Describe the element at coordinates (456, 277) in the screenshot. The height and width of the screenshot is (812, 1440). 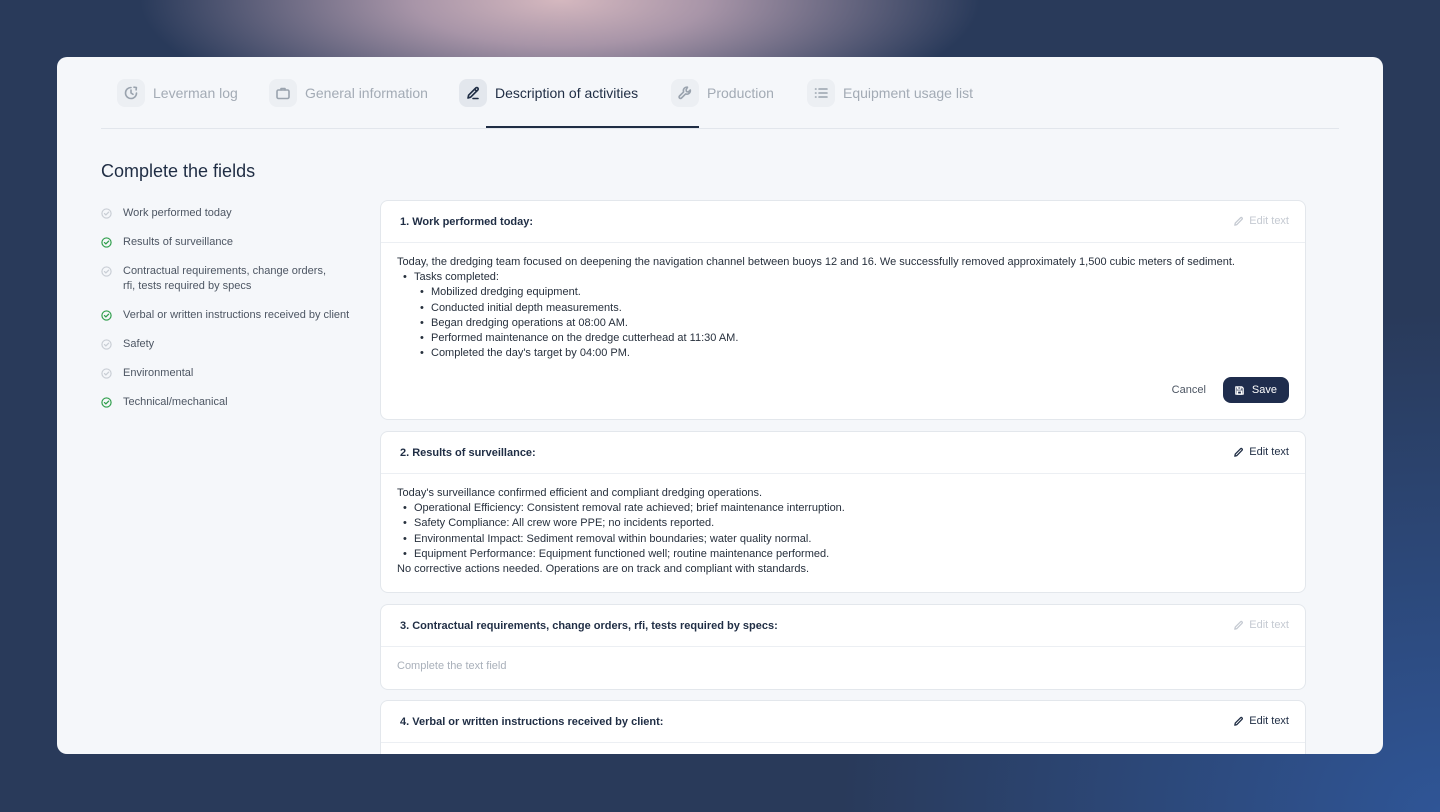
I see `list-item-text: Tasks completed:` at that location.